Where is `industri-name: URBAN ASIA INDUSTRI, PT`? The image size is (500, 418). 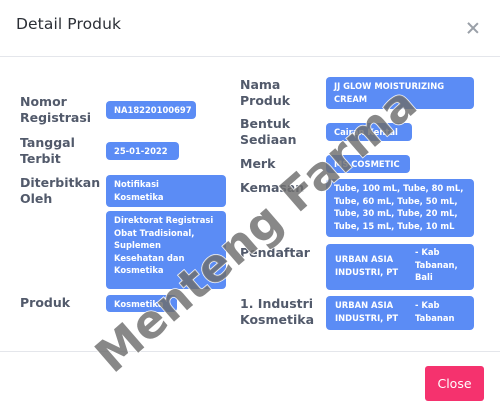
industri-name: URBAN ASIA INDUSTRI, PT is located at coordinates (367, 311).